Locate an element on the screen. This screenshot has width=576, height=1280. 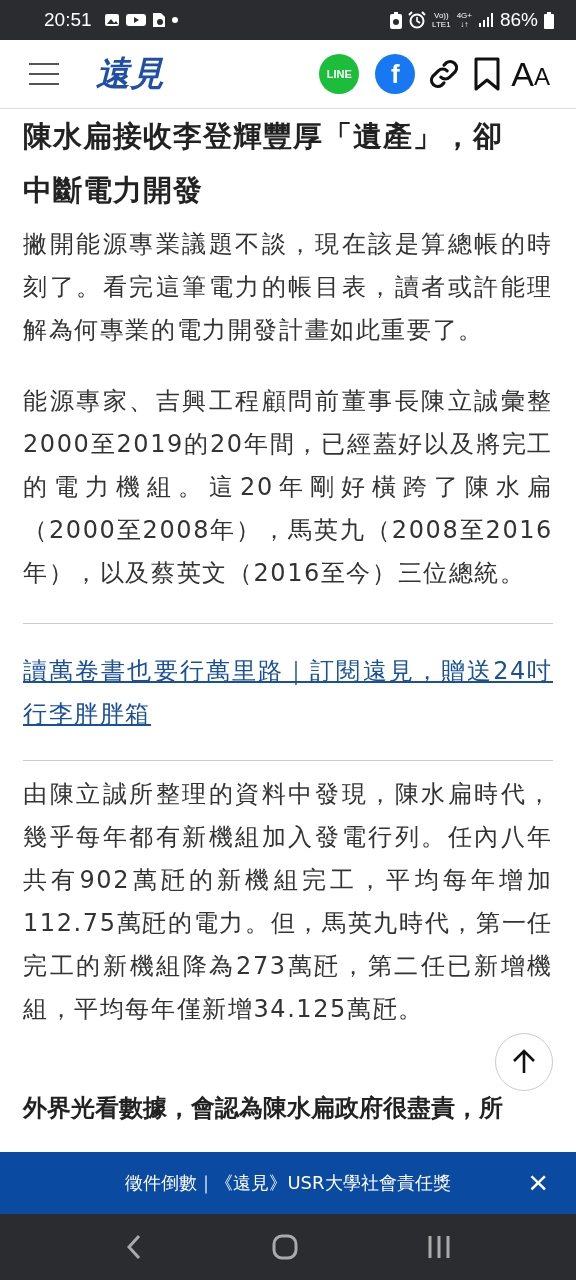
recent-apps-icon is located at coordinates (439, 1247).